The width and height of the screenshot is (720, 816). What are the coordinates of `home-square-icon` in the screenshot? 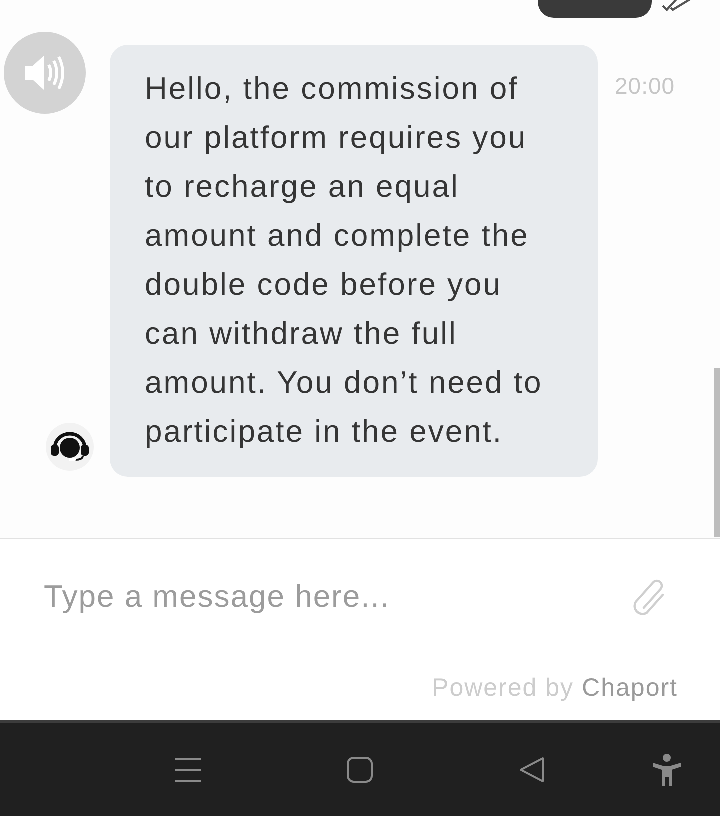 It's located at (360, 769).